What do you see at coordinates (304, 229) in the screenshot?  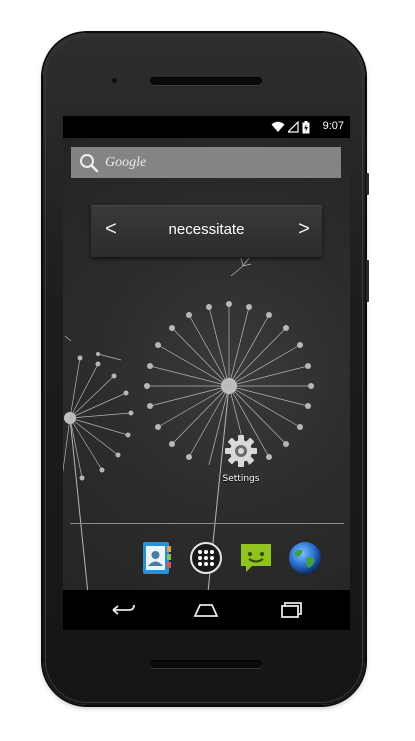 I see `next-word-button: >` at bounding box center [304, 229].